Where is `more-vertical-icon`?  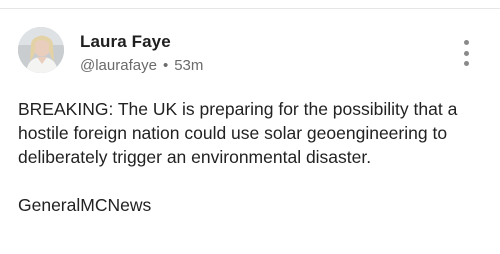
more-vertical-icon is located at coordinates (466, 53).